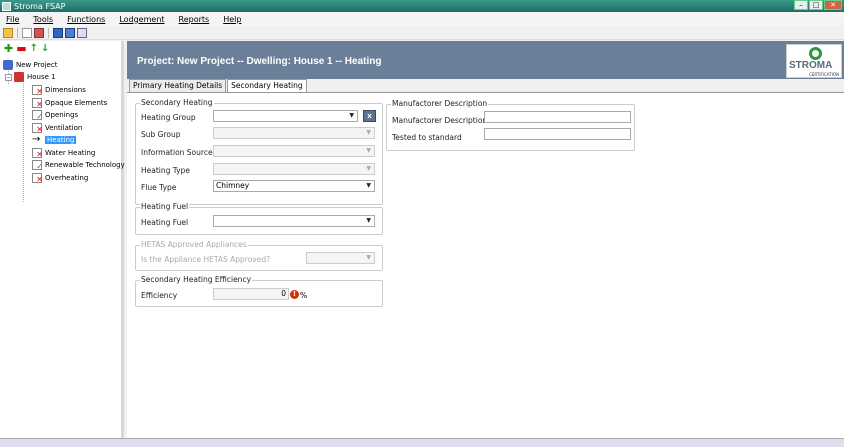 The height and width of the screenshot is (447, 844). What do you see at coordinates (340, 258) in the screenshot?
I see `hetas-approved-select: ▼` at bounding box center [340, 258].